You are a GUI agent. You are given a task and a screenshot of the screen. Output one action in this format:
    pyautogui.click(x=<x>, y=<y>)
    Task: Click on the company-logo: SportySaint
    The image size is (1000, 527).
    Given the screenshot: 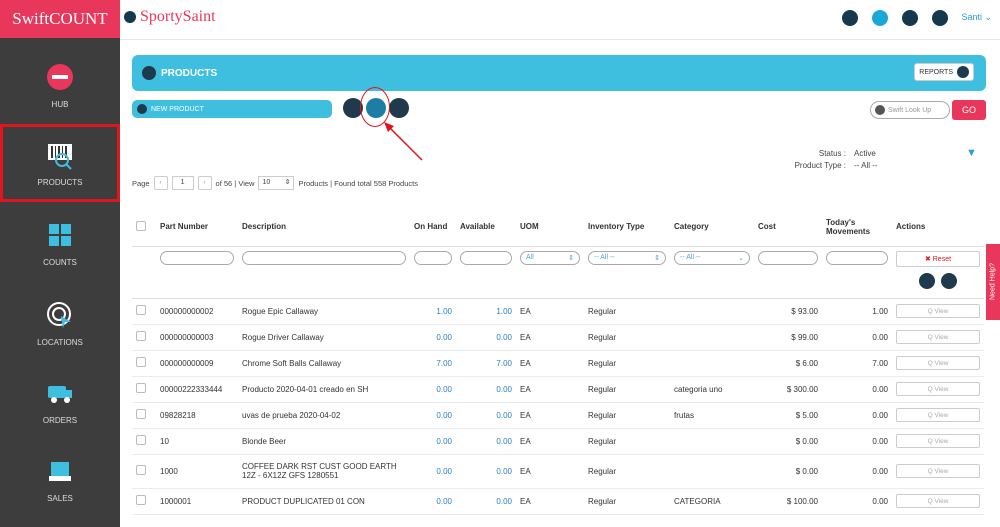 What is the action you would take?
    pyautogui.click(x=170, y=17)
    